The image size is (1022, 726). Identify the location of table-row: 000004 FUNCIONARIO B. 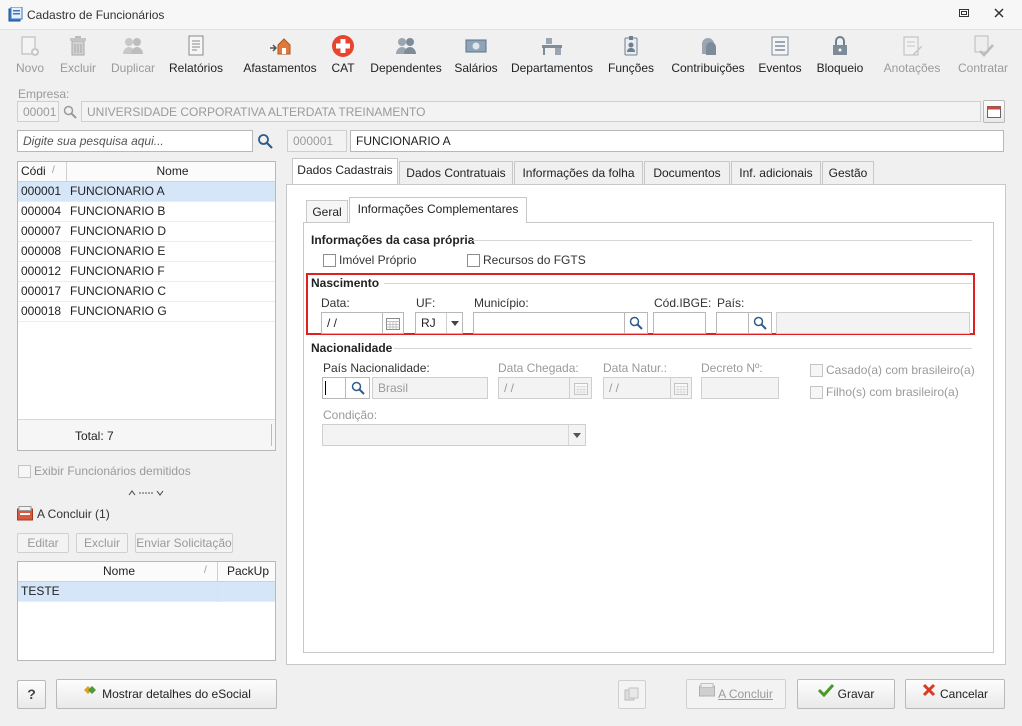
(146, 212).